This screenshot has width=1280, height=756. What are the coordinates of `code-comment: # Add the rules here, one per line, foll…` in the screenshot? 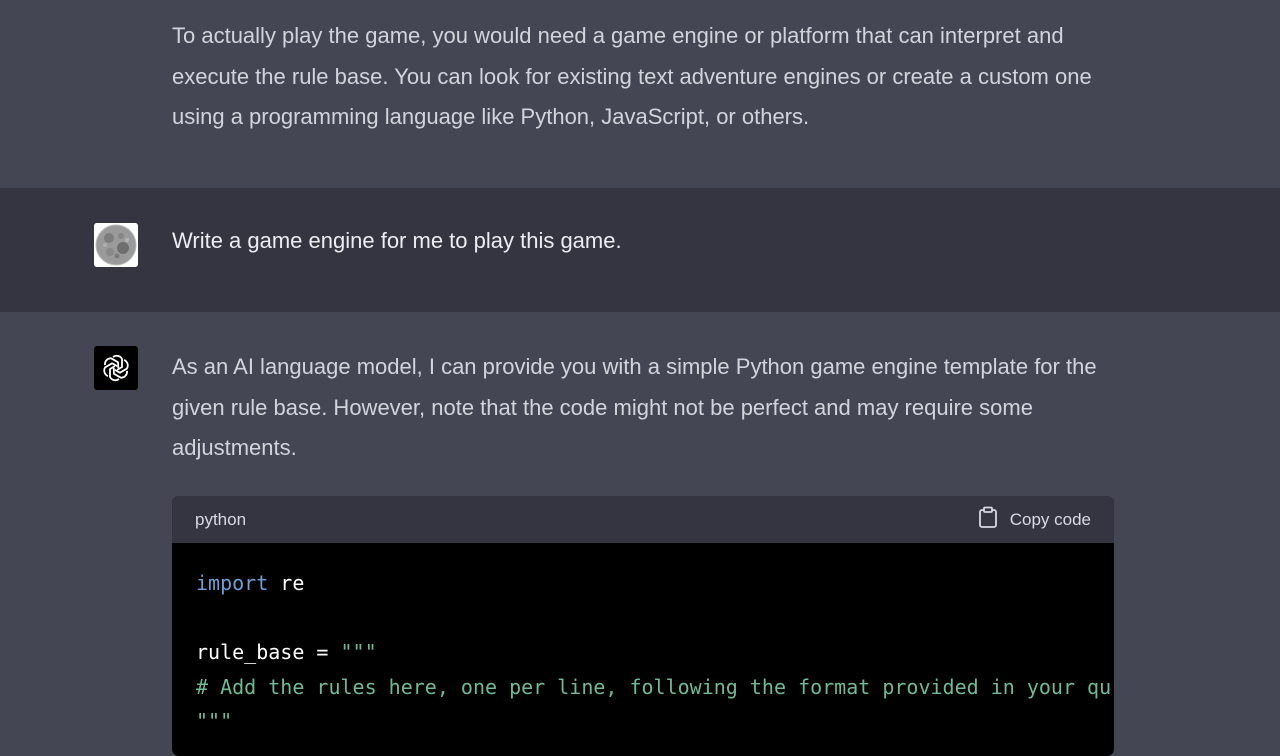 It's located at (654, 686).